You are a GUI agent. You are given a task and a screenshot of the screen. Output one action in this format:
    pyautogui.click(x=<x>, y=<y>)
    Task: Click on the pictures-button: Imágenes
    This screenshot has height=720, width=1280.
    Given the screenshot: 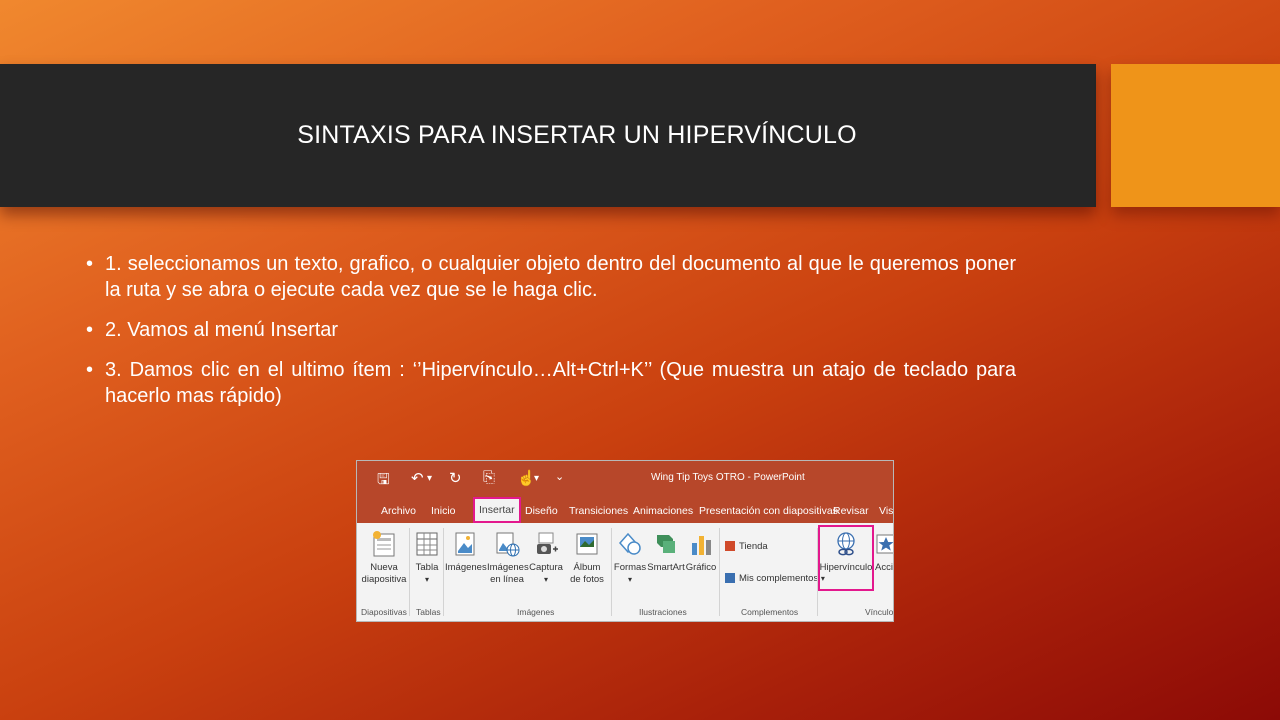 What is the action you would take?
    pyautogui.click(x=466, y=551)
    